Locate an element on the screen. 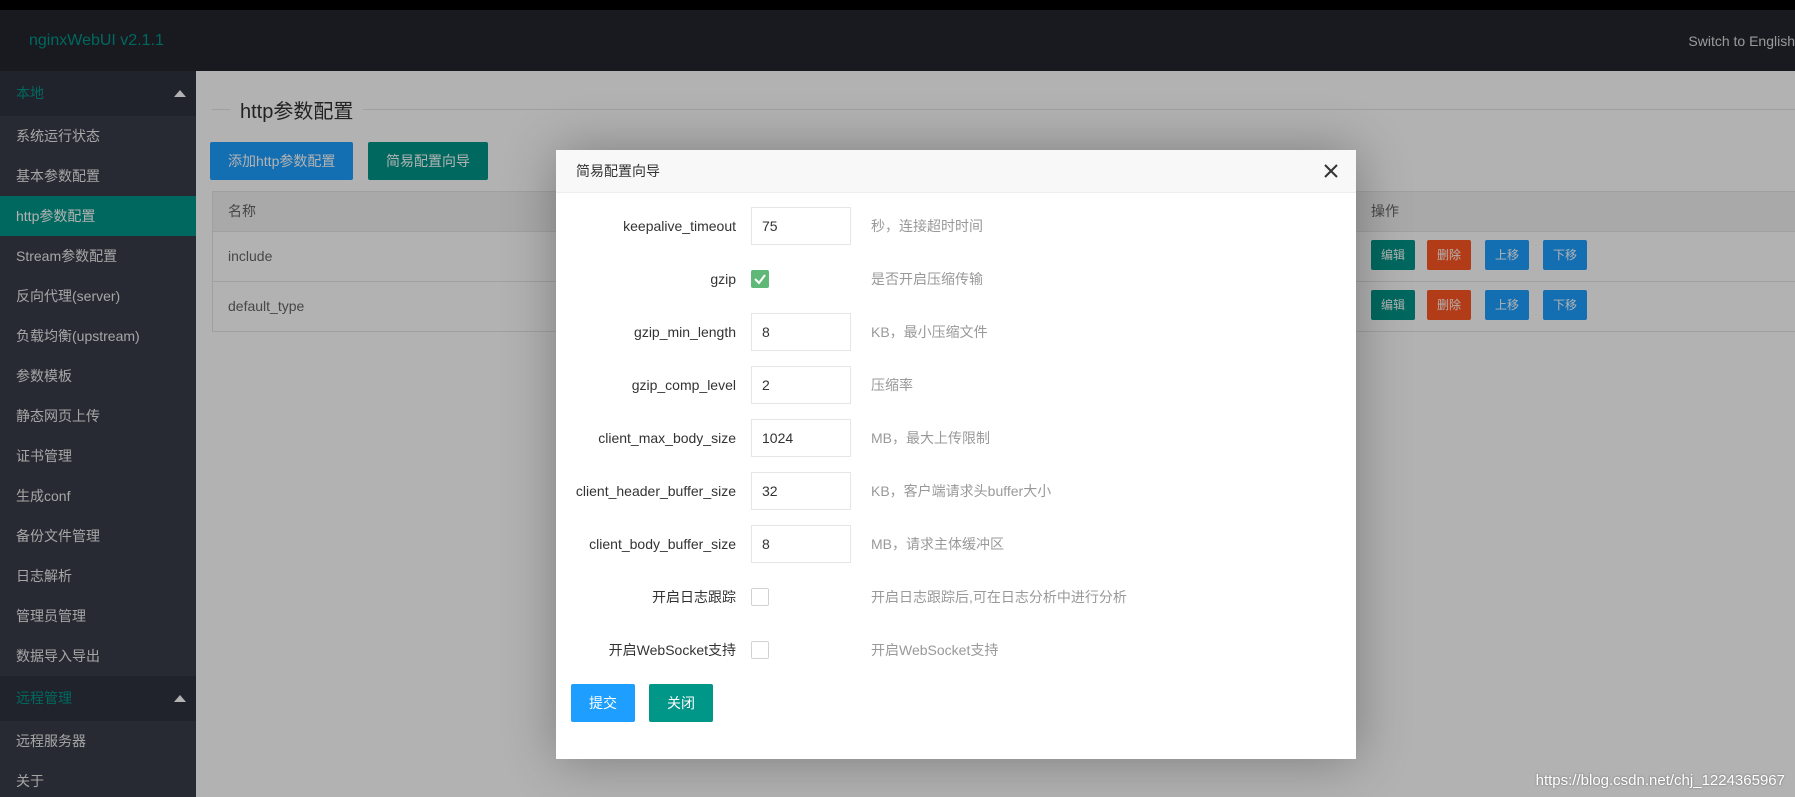 This screenshot has width=1795, height=797. checkmark-icon is located at coordinates (760, 279).